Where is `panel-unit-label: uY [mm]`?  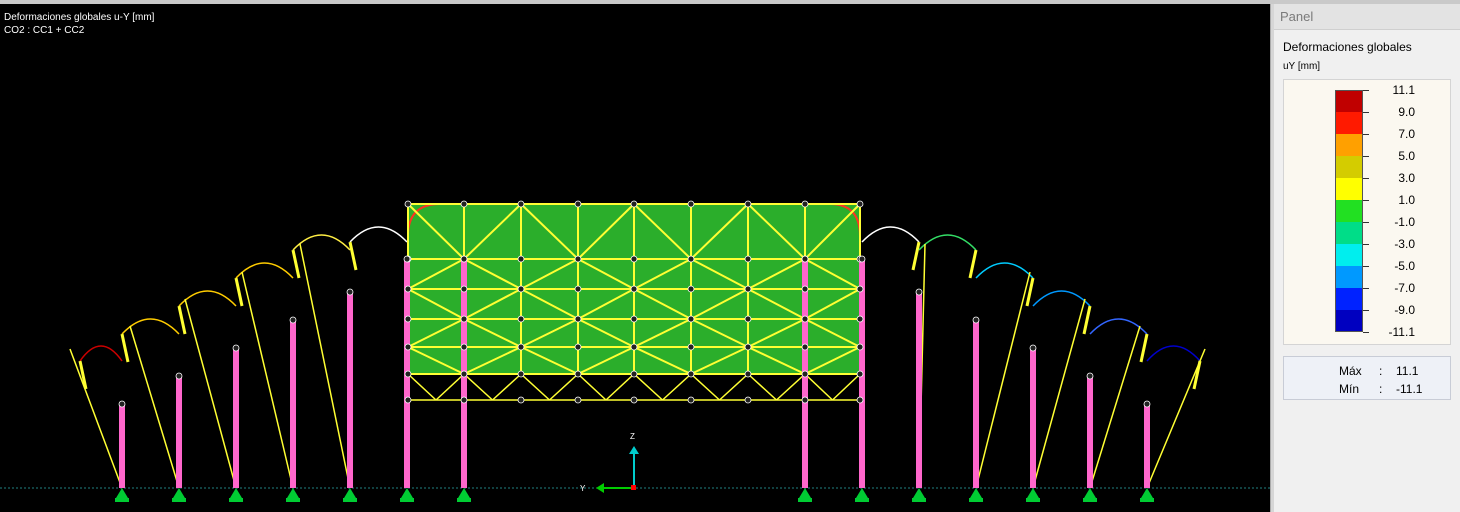 panel-unit-label: uY [mm] is located at coordinates (1302, 66).